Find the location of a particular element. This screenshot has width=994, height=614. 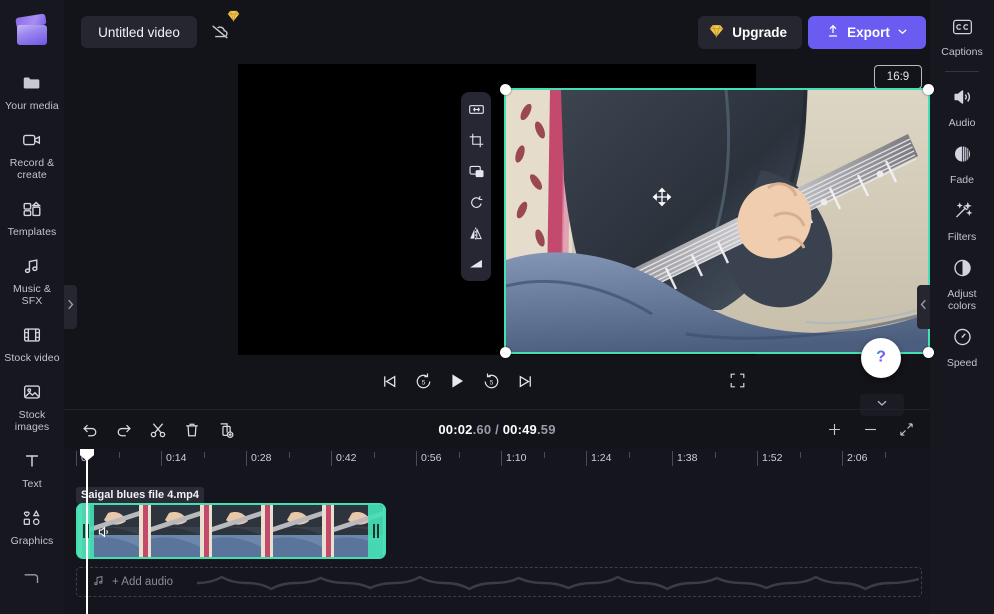

rail-item-captions: Captions is located at coordinates (962, 36).